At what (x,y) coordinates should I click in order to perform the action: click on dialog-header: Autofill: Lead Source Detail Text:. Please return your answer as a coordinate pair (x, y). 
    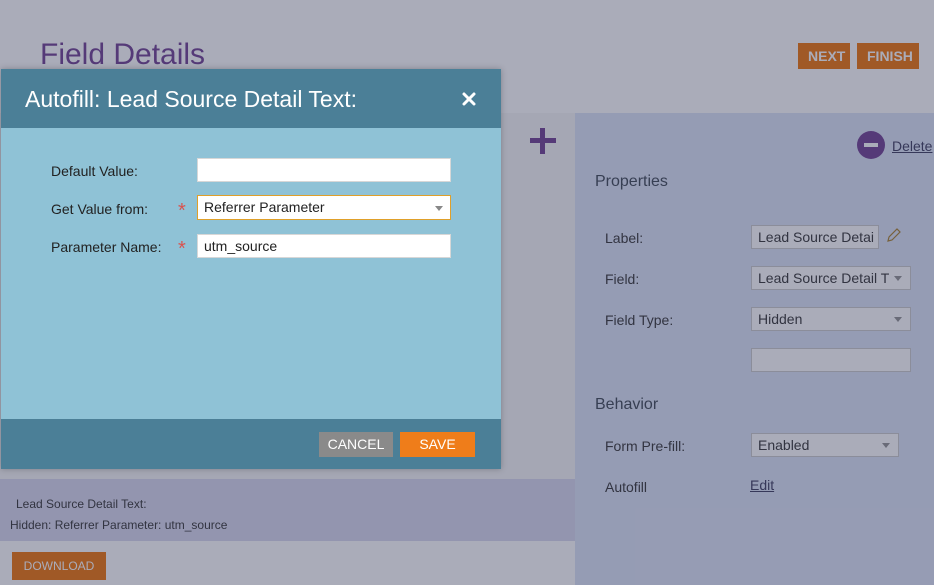
    Looking at the image, I should click on (251, 98).